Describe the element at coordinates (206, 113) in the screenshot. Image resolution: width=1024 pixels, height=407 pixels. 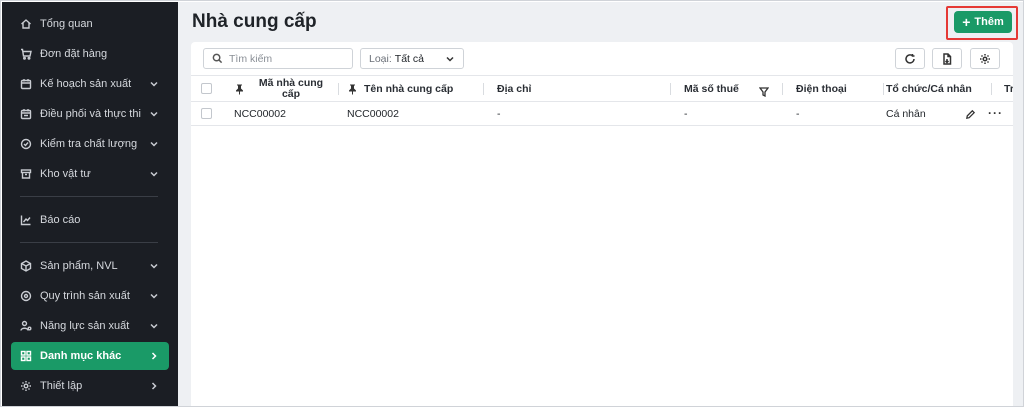
I see `row-checkbox` at that location.